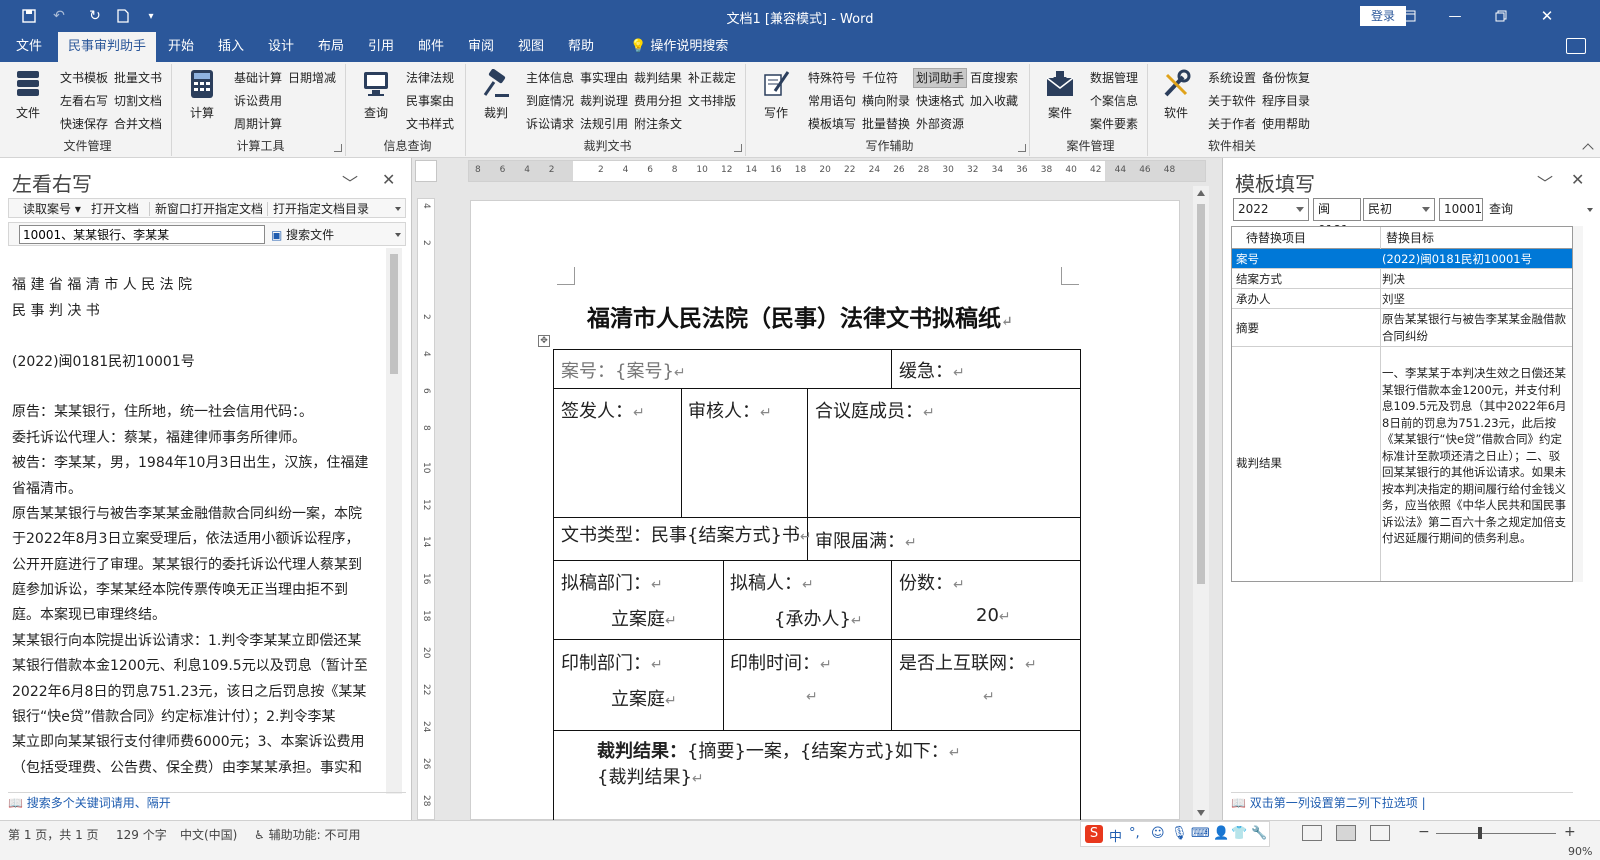  Describe the element at coordinates (1114, 124) in the screenshot. I see `case-elements-button: 案件要素` at that location.